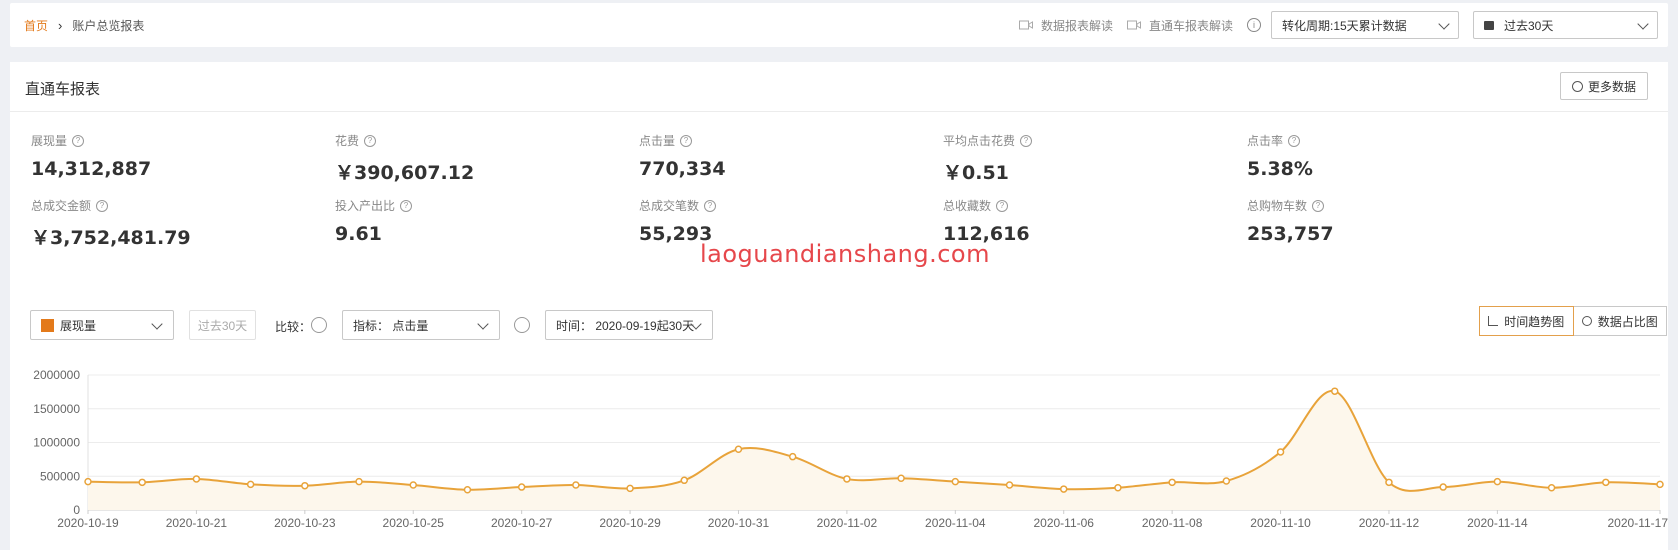 The width and height of the screenshot is (1678, 550). Describe the element at coordinates (421, 325) in the screenshot. I see `indicator-select: 指标： 点击量` at that location.